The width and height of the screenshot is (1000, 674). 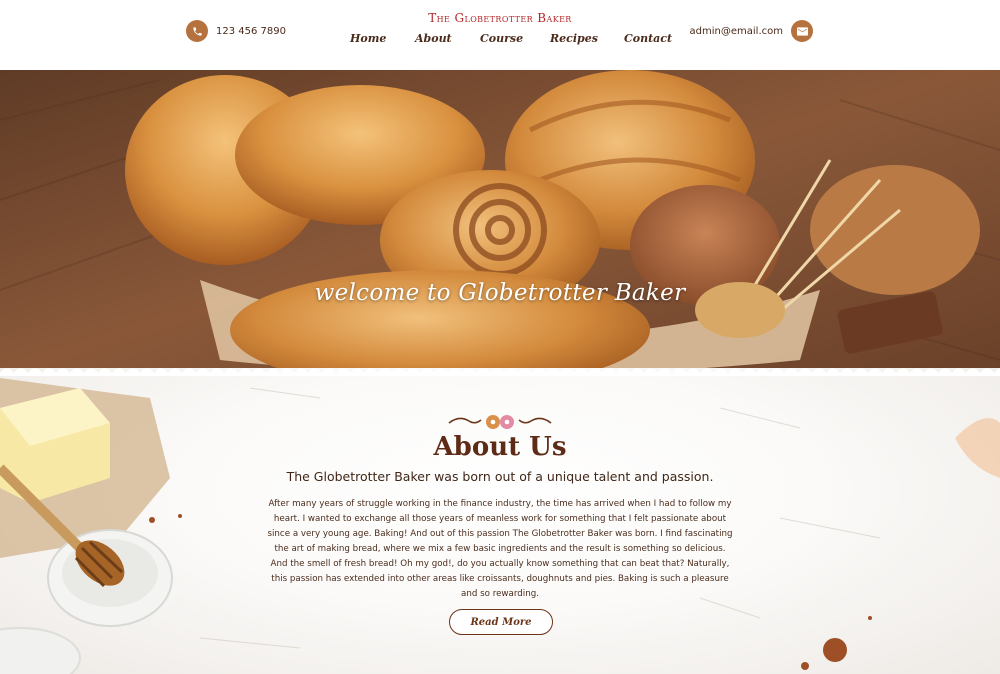 I want to click on scallop-divider-bottom, so click(x=500, y=369).